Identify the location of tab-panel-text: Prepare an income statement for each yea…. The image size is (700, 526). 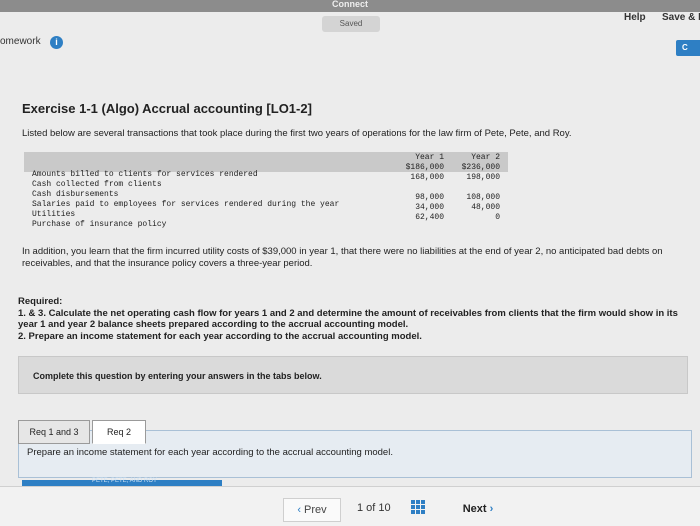
(210, 452).